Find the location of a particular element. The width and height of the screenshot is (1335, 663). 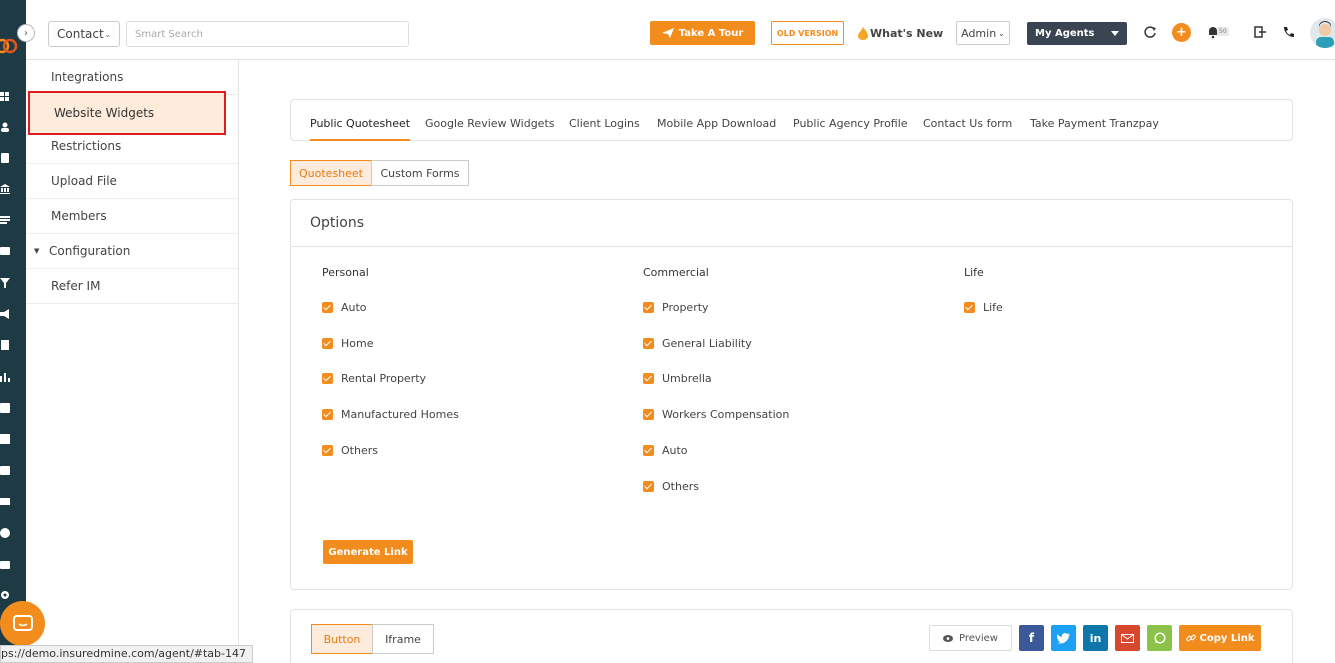

twitter-icon is located at coordinates (1063, 638).